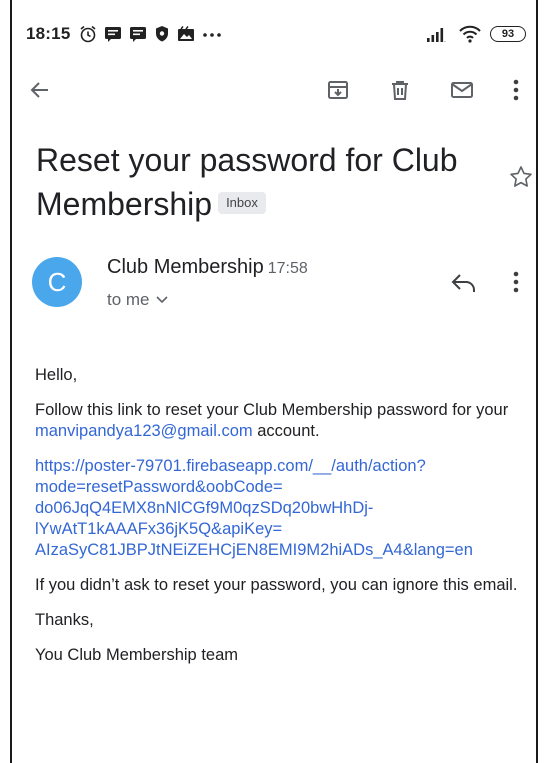 The width and height of the screenshot is (550, 763). I want to click on reply-icon, so click(463, 283).